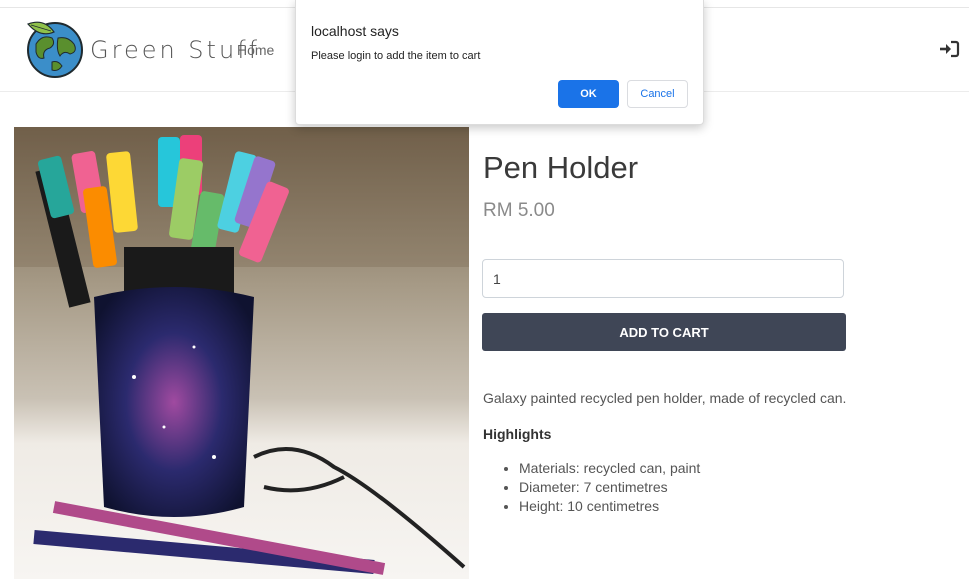  What do you see at coordinates (609, 487) in the screenshot?
I see `highlight-item: Diameter: 7 centimetres` at bounding box center [609, 487].